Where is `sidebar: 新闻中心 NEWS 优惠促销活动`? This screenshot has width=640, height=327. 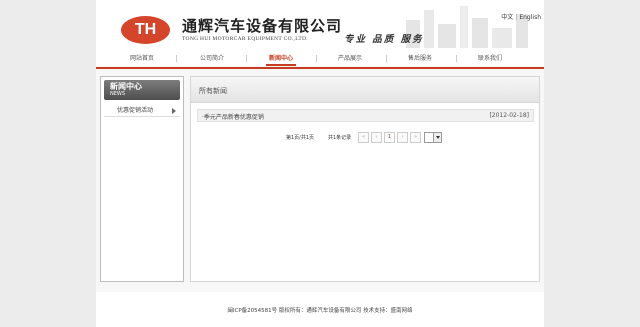
sidebar: 新闻中心 NEWS 优惠促销活动 is located at coordinates (142, 179).